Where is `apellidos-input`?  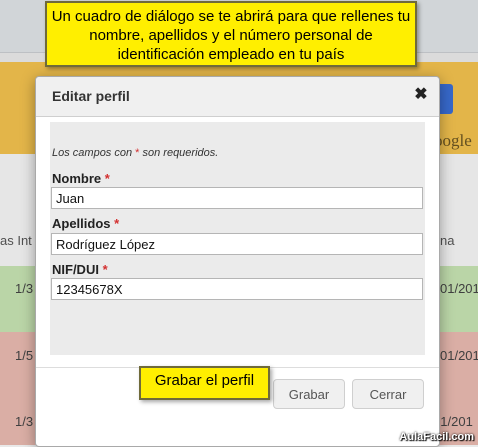 apellidos-input is located at coordinates (237, 244).